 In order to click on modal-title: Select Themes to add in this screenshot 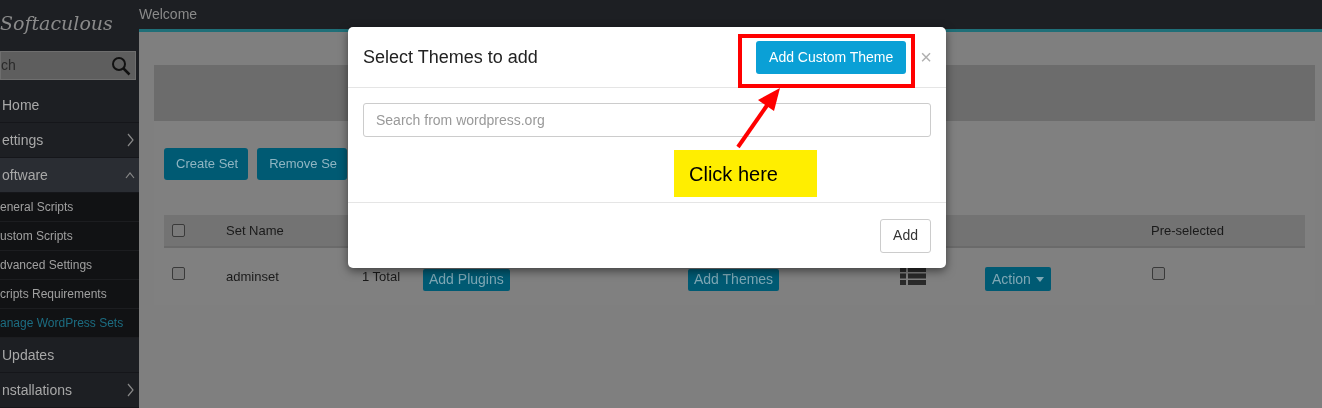, I will do `click(450, 57)`.